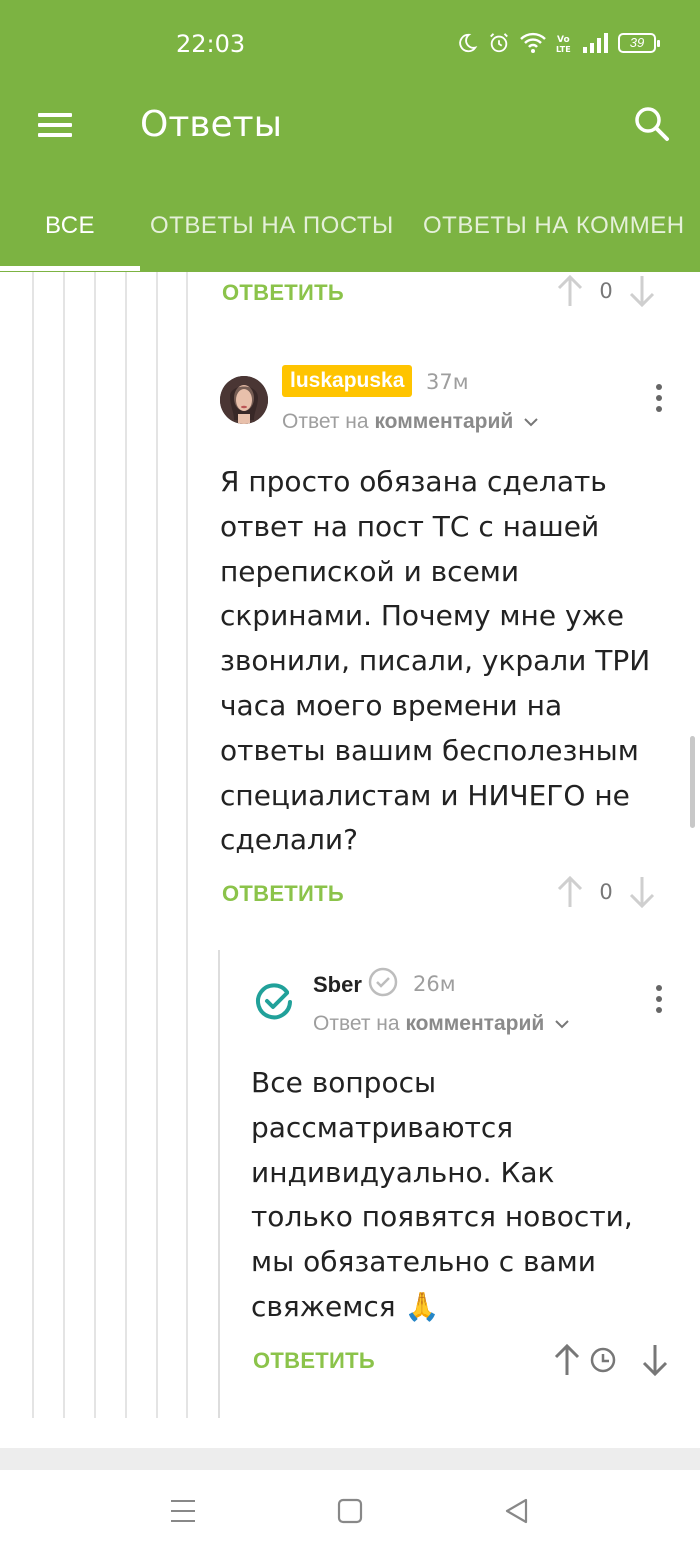 The image size is (700, 1556). I want to click on moon-icon, so click(468, 43).